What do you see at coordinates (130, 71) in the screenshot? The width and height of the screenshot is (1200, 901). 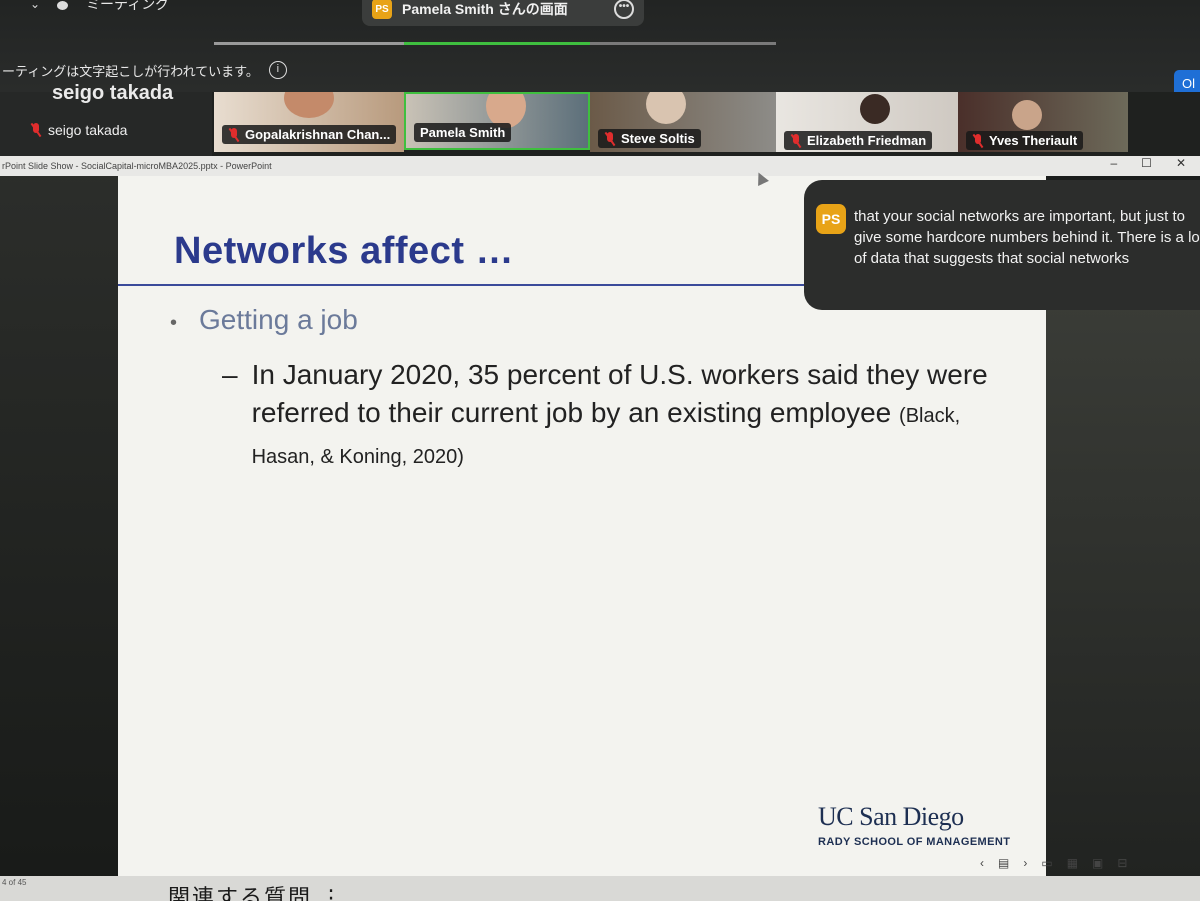 I see `transcript-notice-text: ーティングは文字起こしが行われています。` at bounding box center [130, 71].